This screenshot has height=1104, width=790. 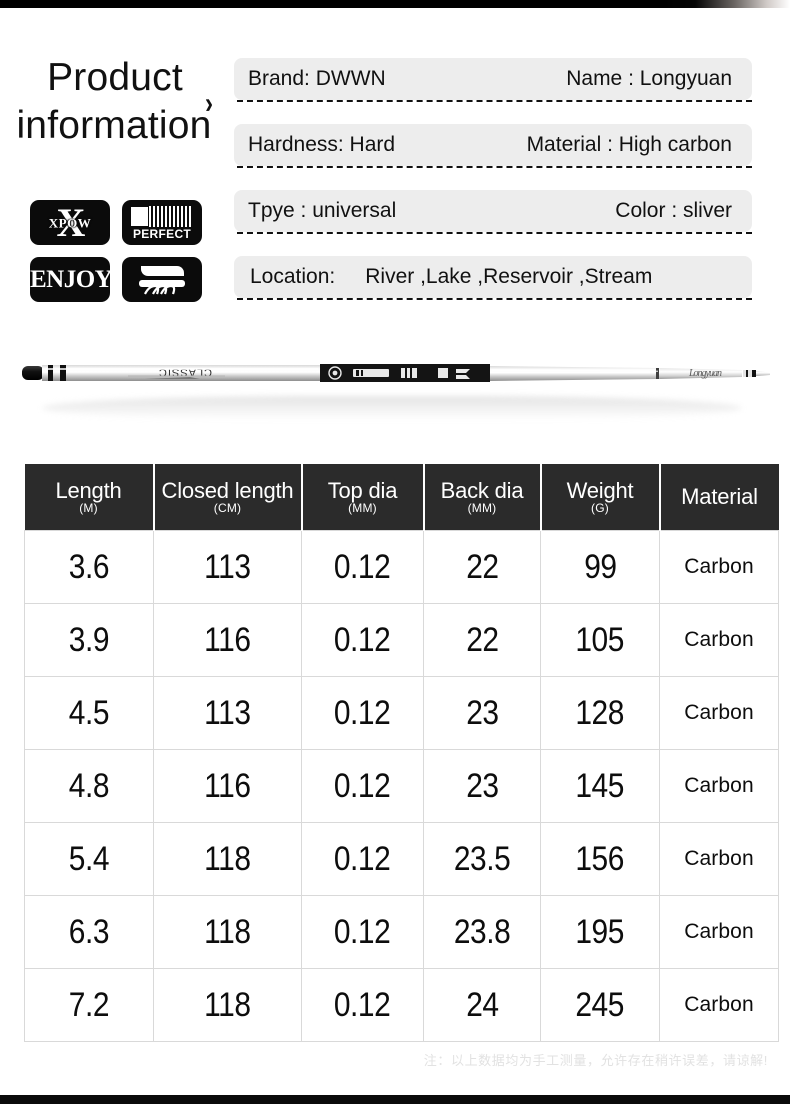 I want to click on fishing-rod-illustration: CLASSIC Longyuan, so click(x=396, y=373).